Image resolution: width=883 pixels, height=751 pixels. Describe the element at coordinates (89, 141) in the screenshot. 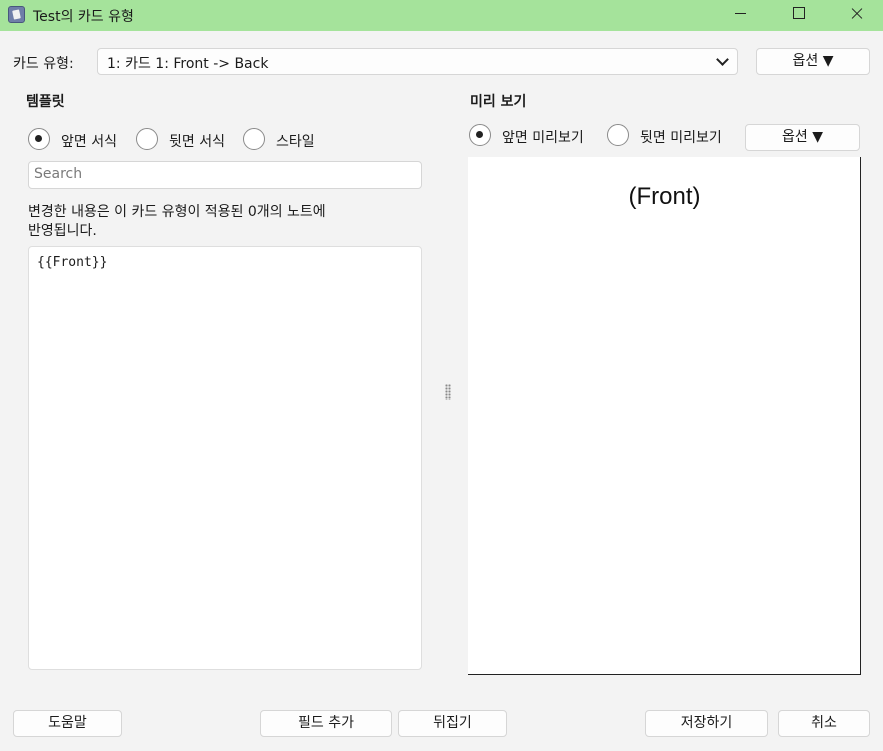

I see `front-template-label: 앞면 서식` at that location.